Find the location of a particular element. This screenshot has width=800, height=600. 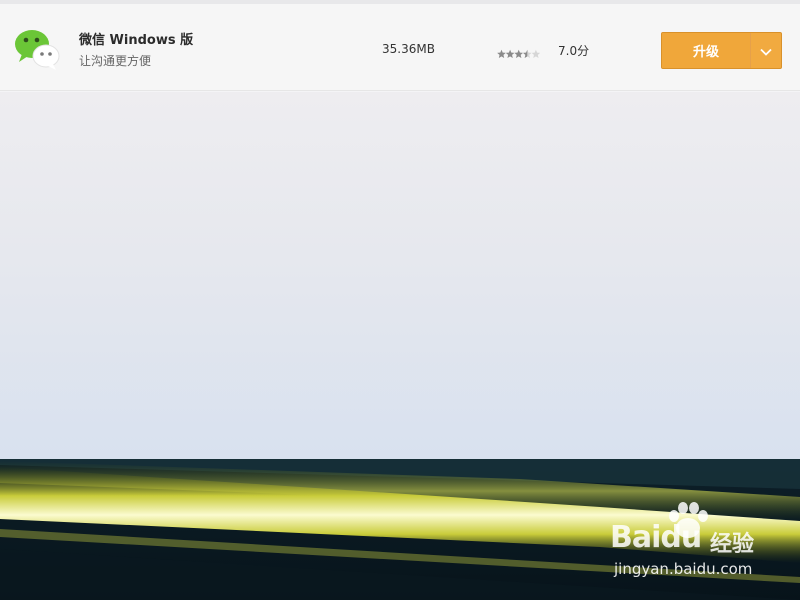

watermark-brand: Baidu is located at coordinates (656, 537).